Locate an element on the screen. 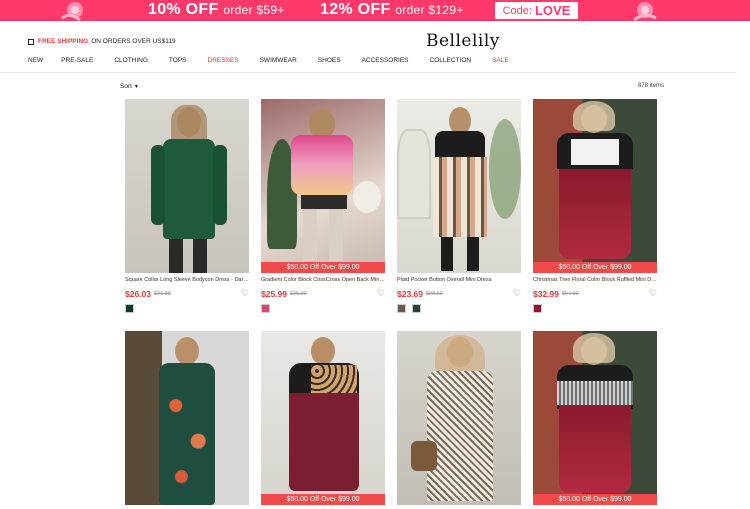 The height and width of the screenshot is (509, 750). sort-dropdown: Sort ▾ is located at coordinates (129, 86).